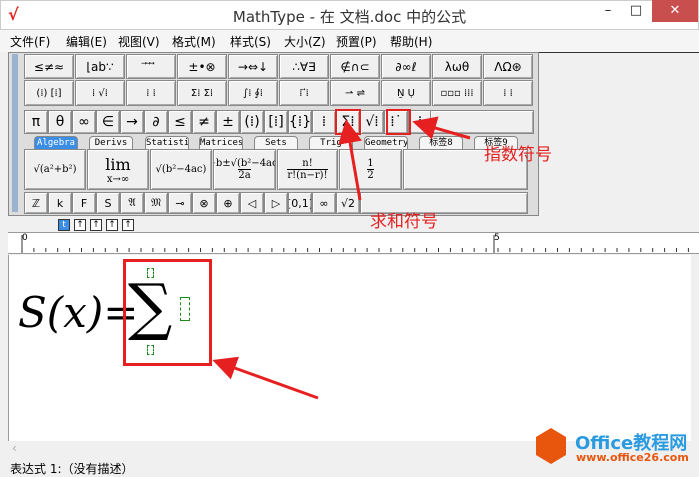  I want to click on arrow-to-sum-button, so click(350, 160).